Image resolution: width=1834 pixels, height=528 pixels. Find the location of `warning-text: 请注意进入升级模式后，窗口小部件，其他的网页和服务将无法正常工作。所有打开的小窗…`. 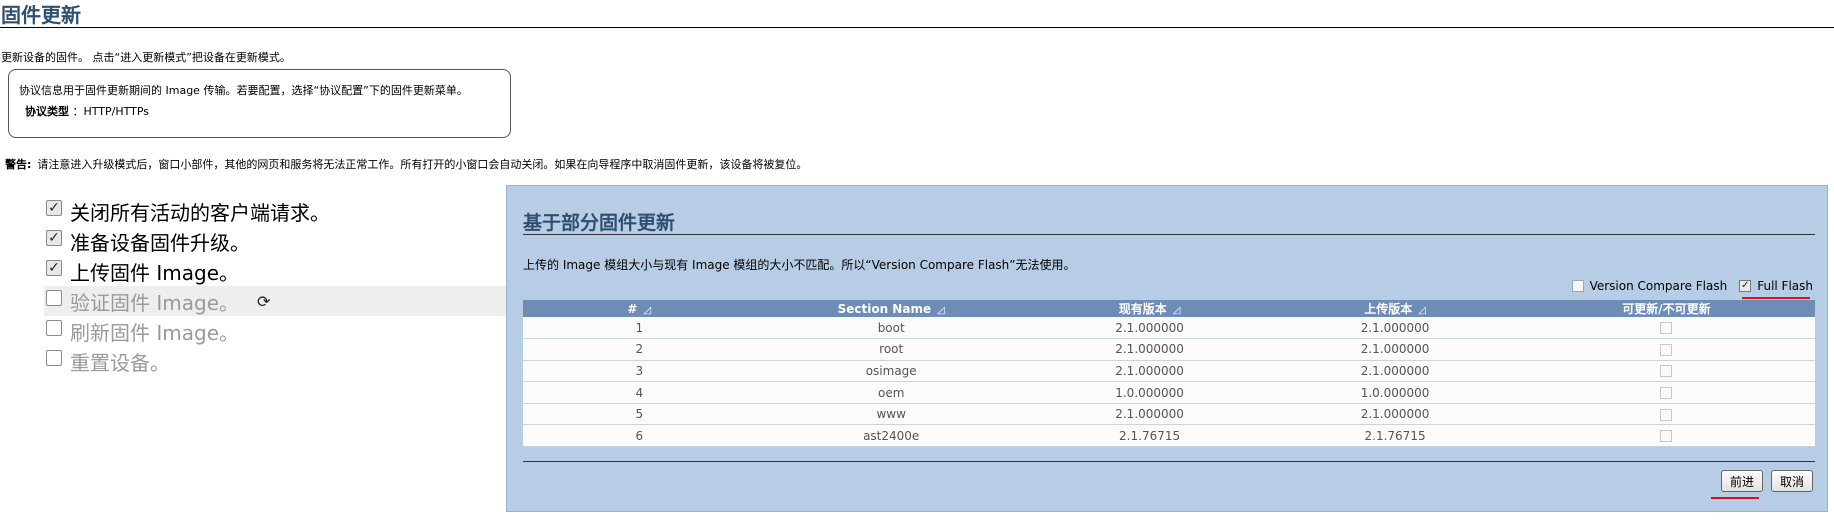

warning-text: 请注意进入升级模式后，窗口小部件，其他的网页和服务将无法正常工作。所有打开的小窗… is located at coordinates (422, 164).